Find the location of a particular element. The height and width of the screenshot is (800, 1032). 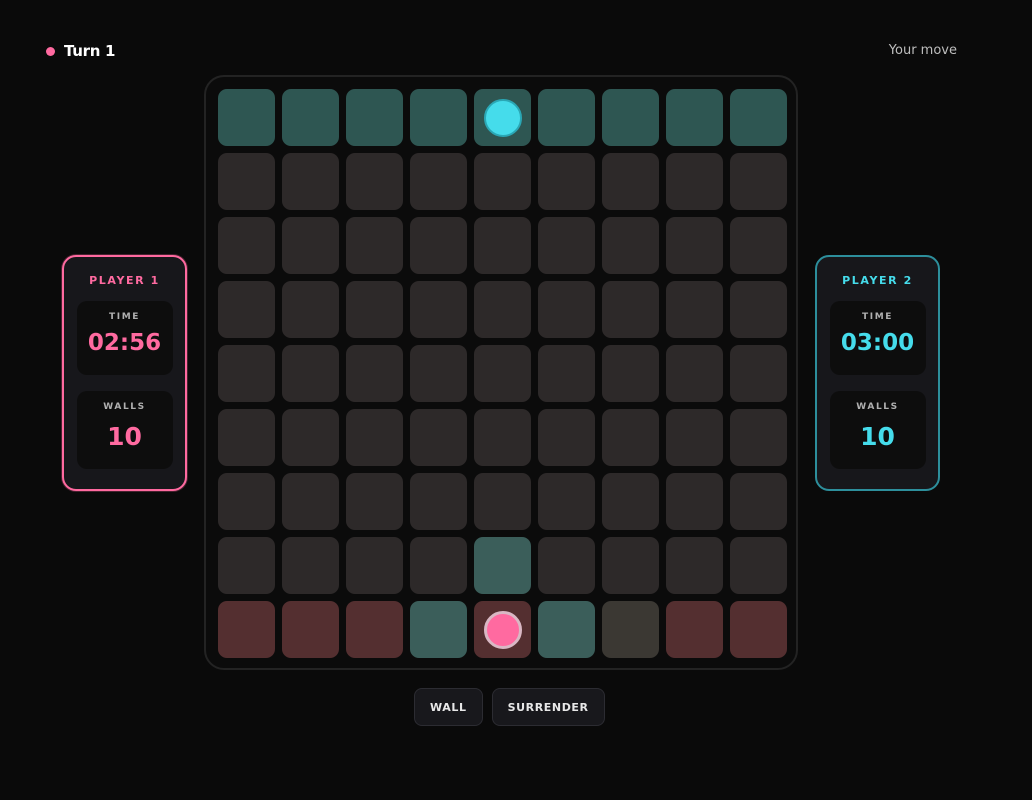

player-2-walls-label: WALLS is located at coordinates (877, 407).